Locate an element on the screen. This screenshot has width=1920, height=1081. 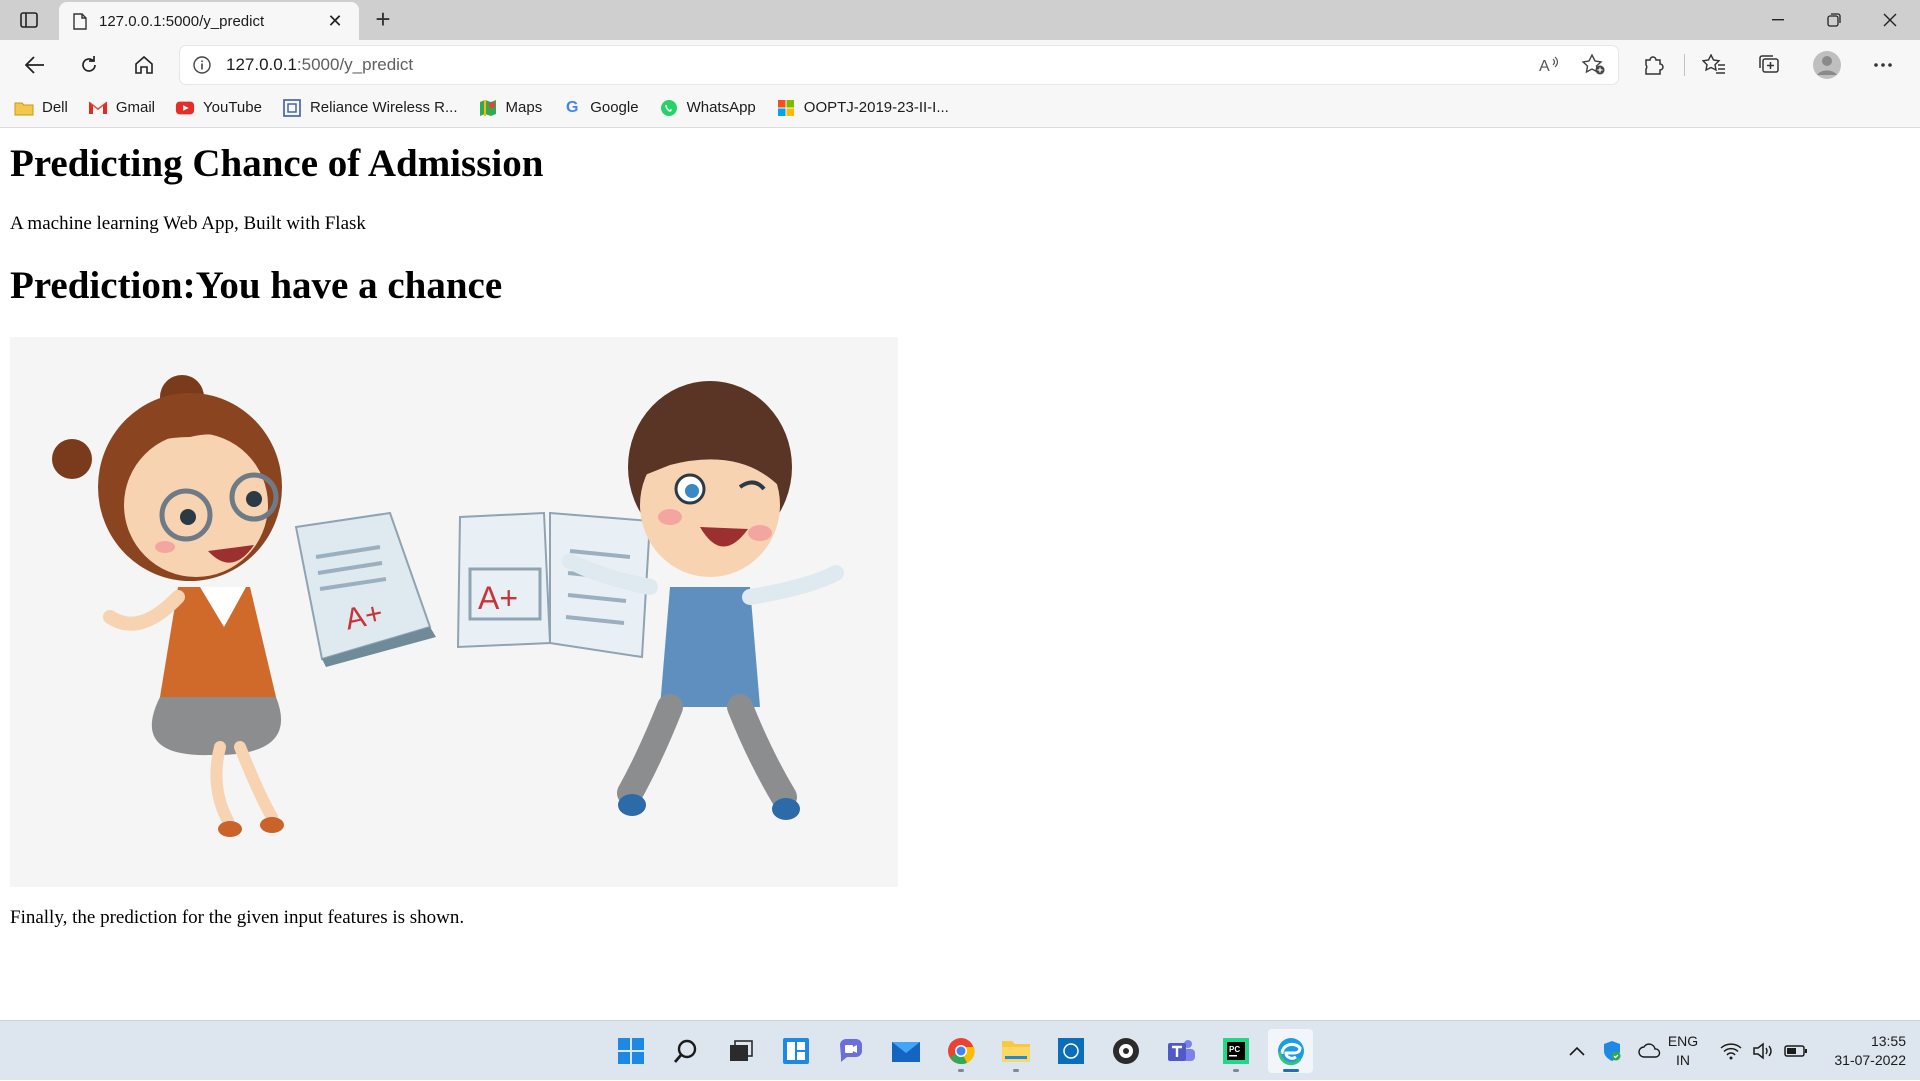
pycharm-icon: PC is located at coordinates (1235, 1051).